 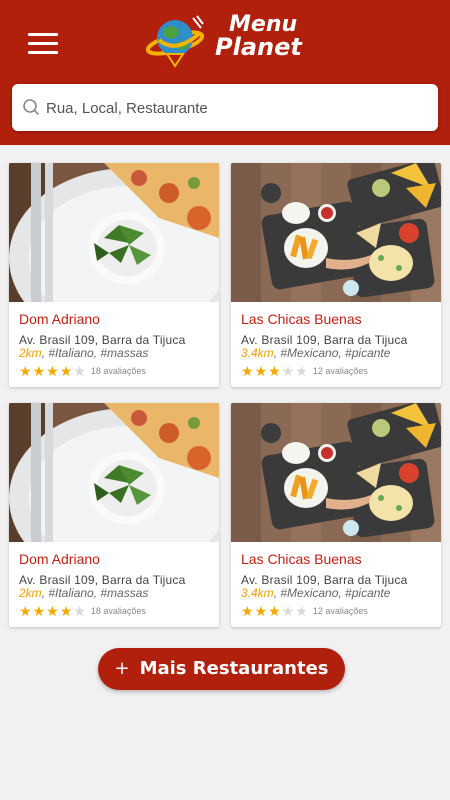 I want to click on more-restaurants-button: + Mais Restaurantes, so click(x=221, y=669).